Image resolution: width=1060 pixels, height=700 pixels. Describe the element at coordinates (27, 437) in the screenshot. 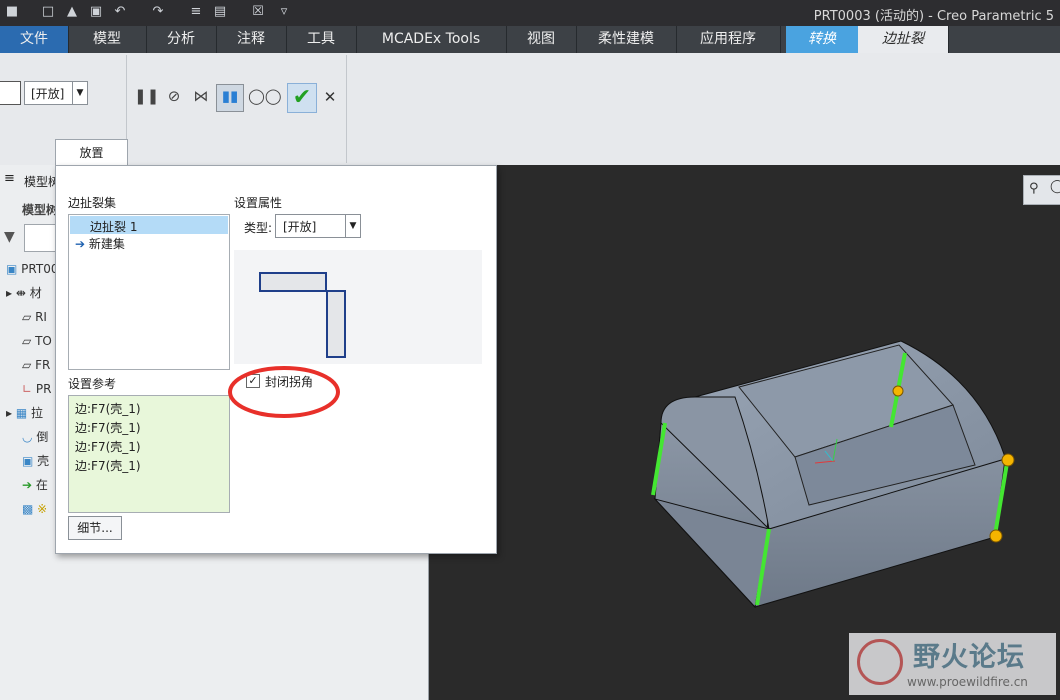

I see `round-icon: ◡` at that location.